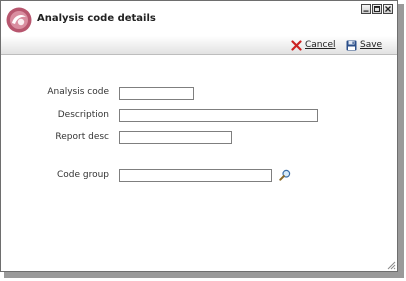  I want to click on window-controls, so click(377, 9).